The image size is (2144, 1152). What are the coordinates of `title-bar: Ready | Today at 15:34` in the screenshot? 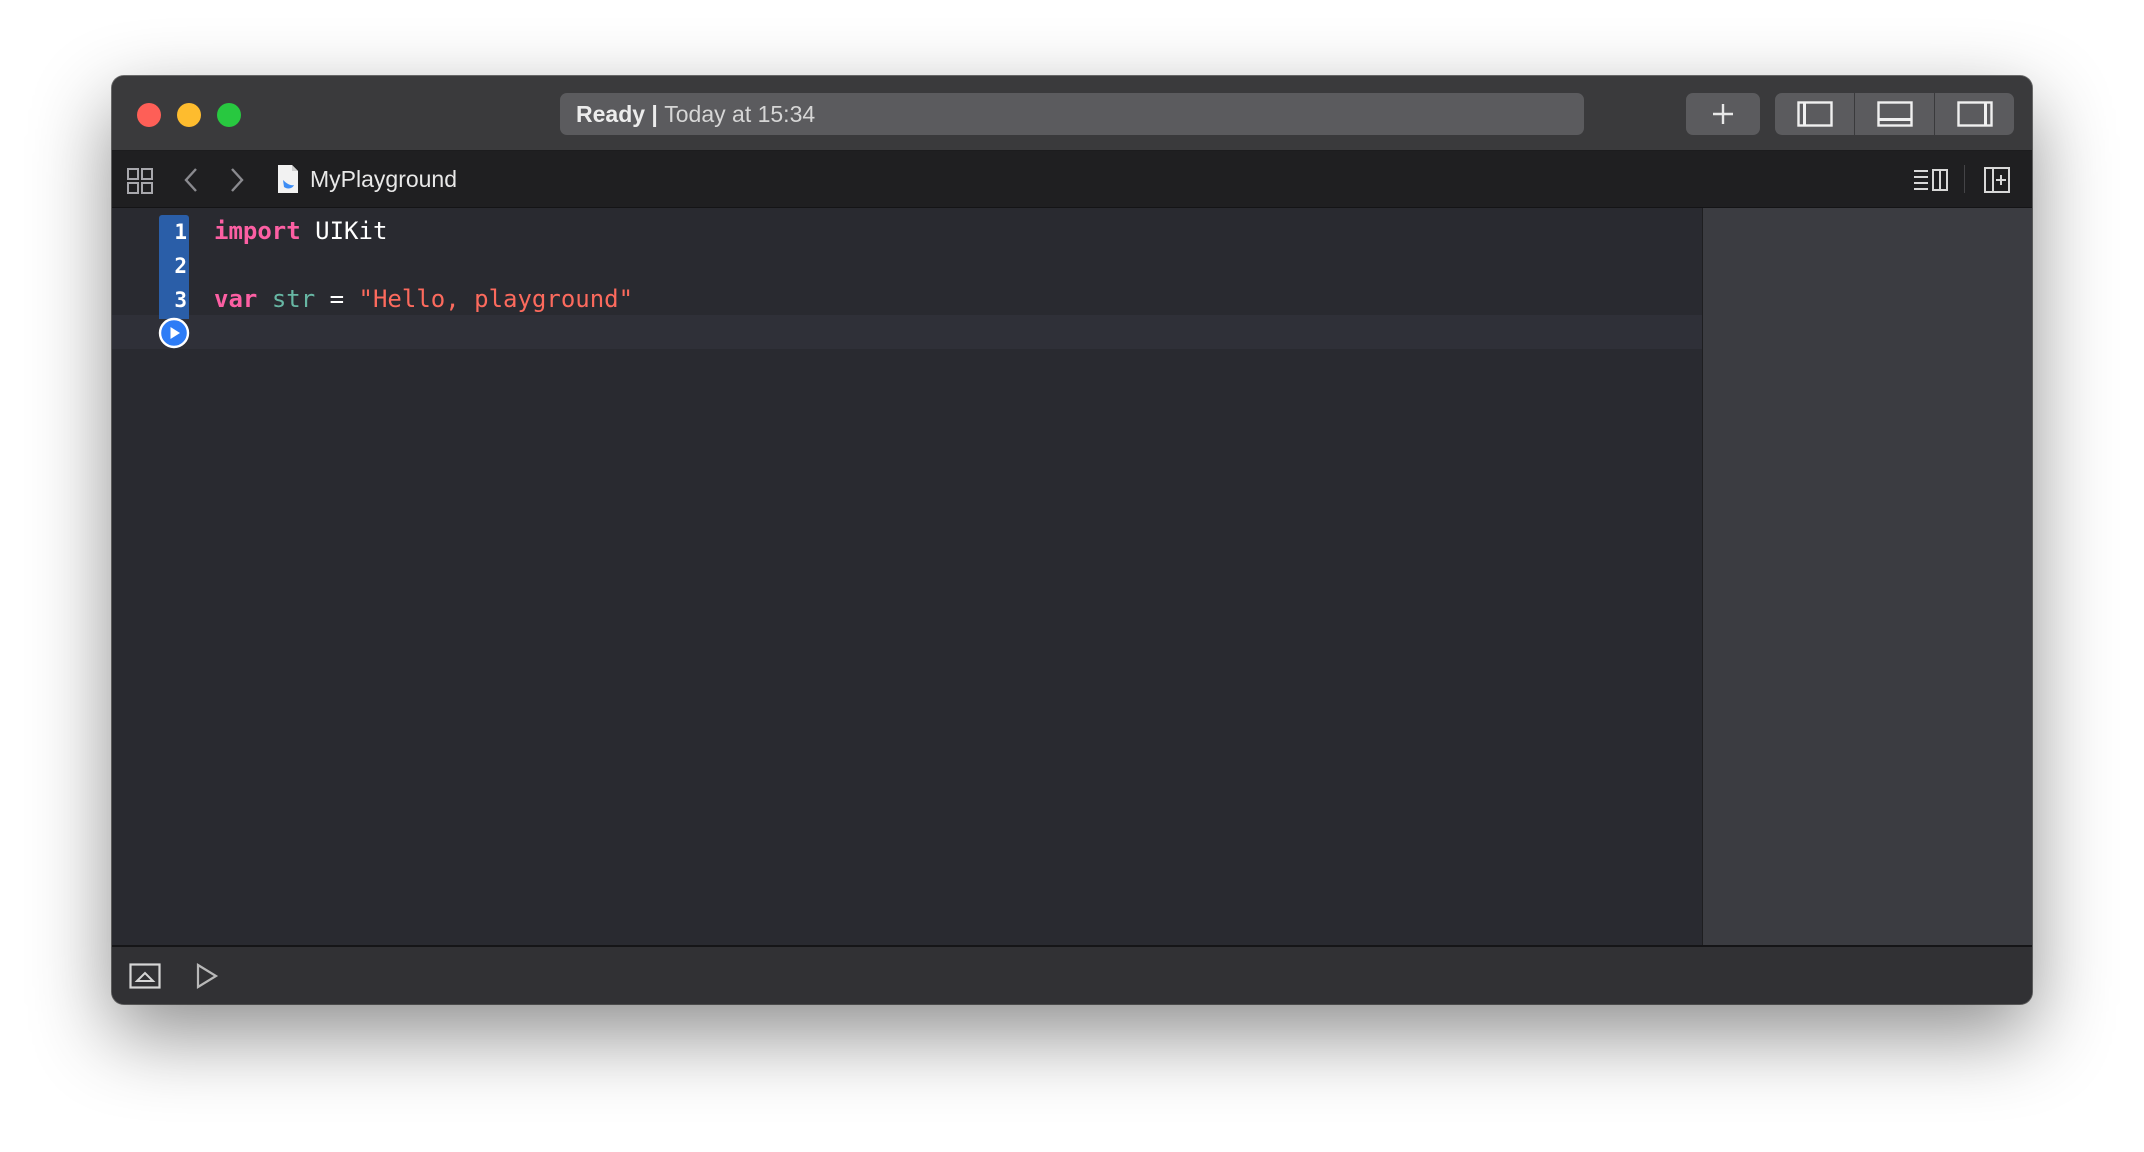 It's located at (1072, 113).